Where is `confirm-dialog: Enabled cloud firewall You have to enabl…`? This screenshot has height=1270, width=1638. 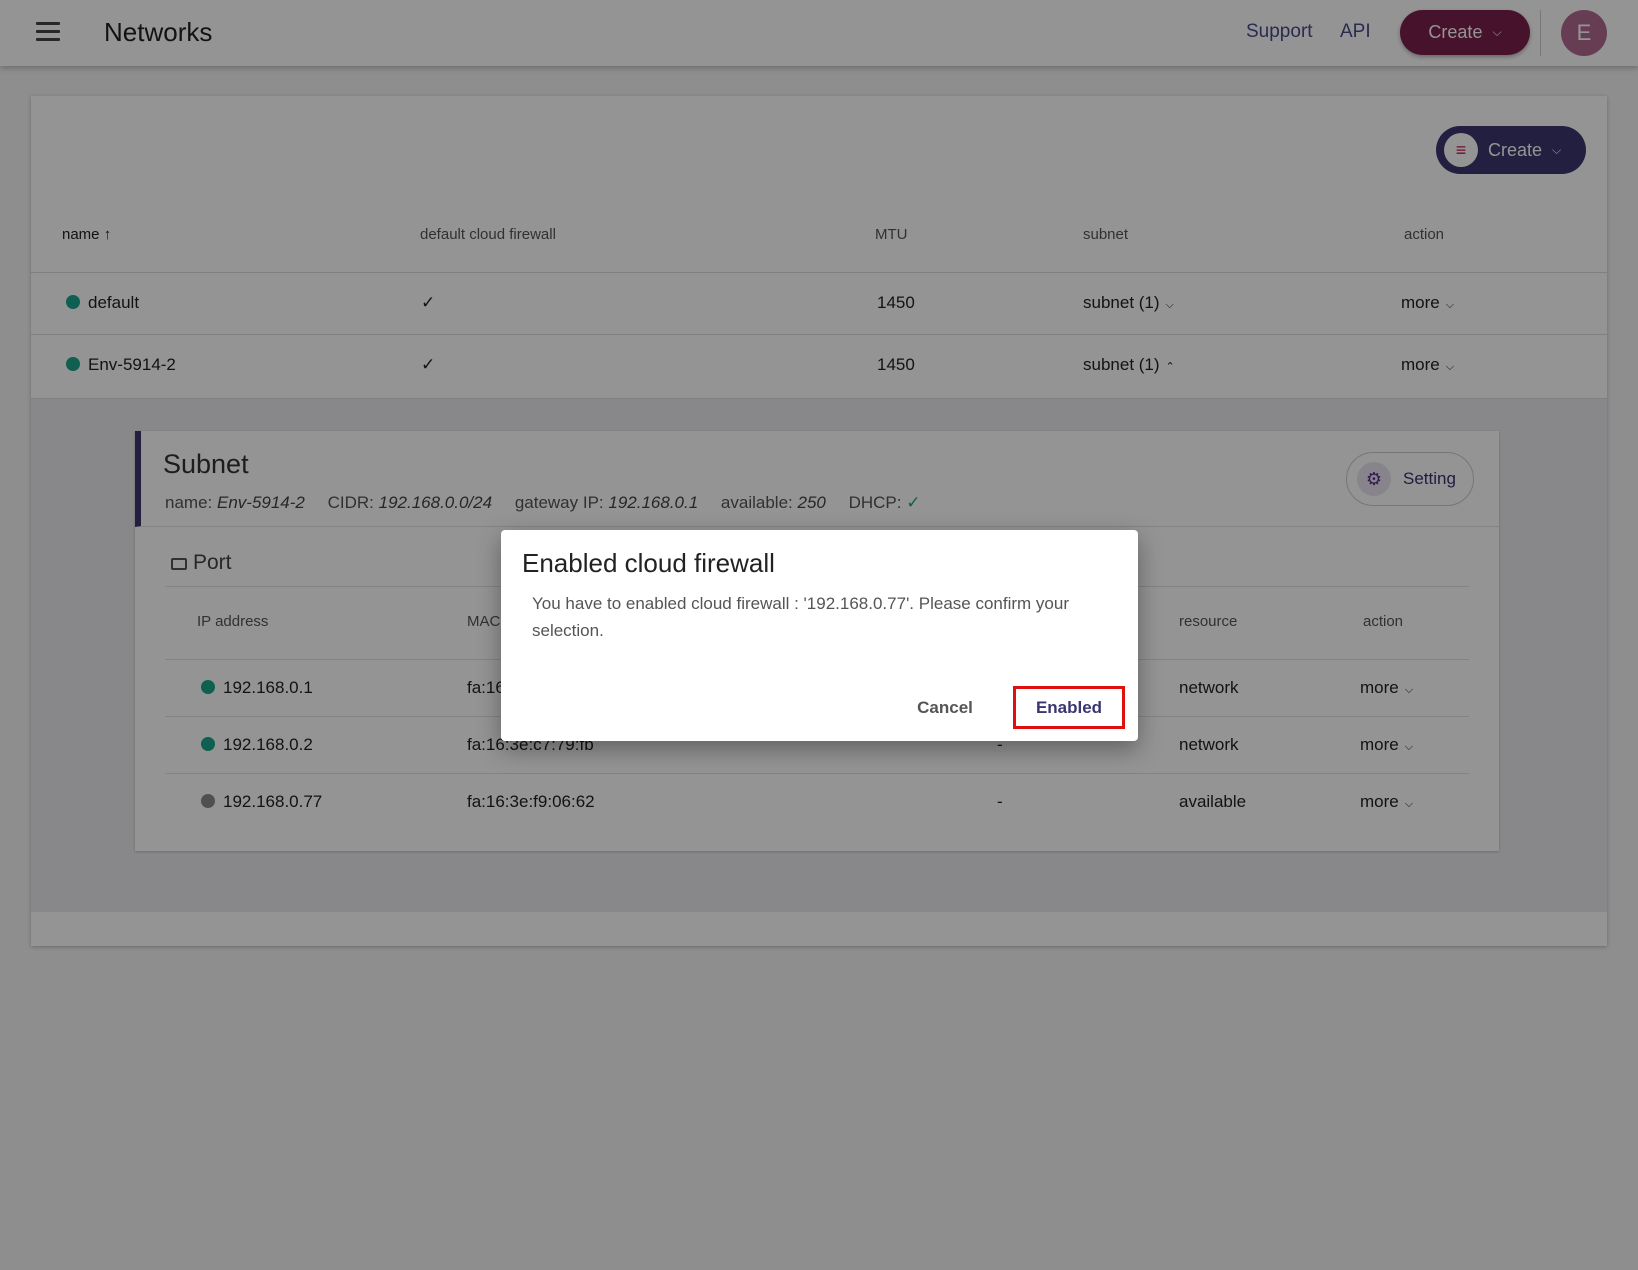 confirm-dialog: Enabled cloud firewall You have to enabl… is located at coordinates (819, 635).